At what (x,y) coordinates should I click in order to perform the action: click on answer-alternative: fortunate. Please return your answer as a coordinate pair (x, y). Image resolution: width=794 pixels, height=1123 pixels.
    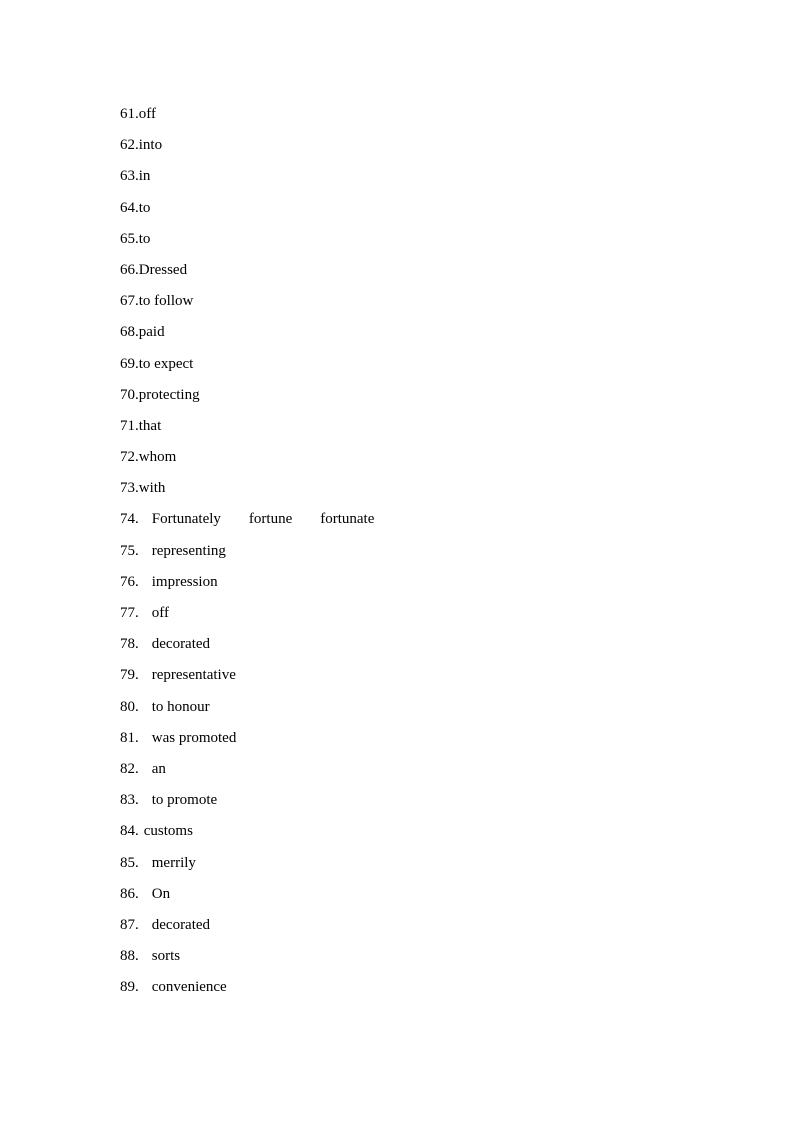
    Looking at the image, I should click on (347, 519).